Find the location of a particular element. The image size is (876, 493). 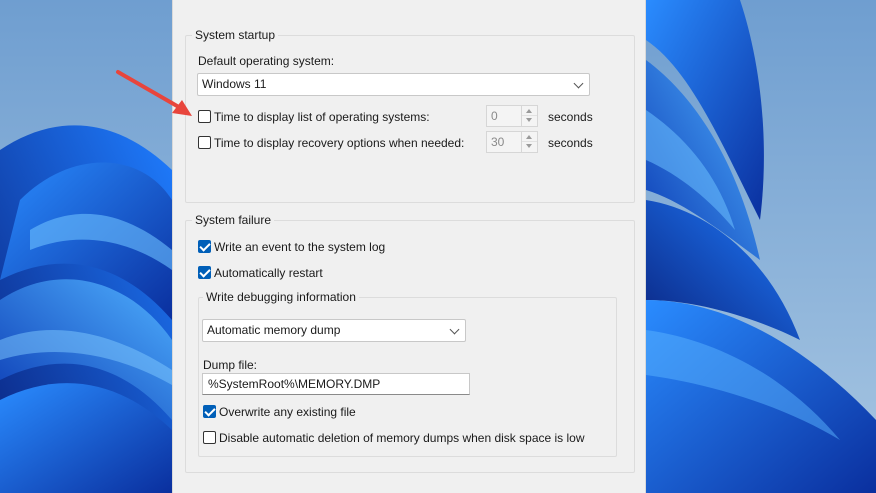

default-os-value: Windows 11 is located at coordinates (234, 84).